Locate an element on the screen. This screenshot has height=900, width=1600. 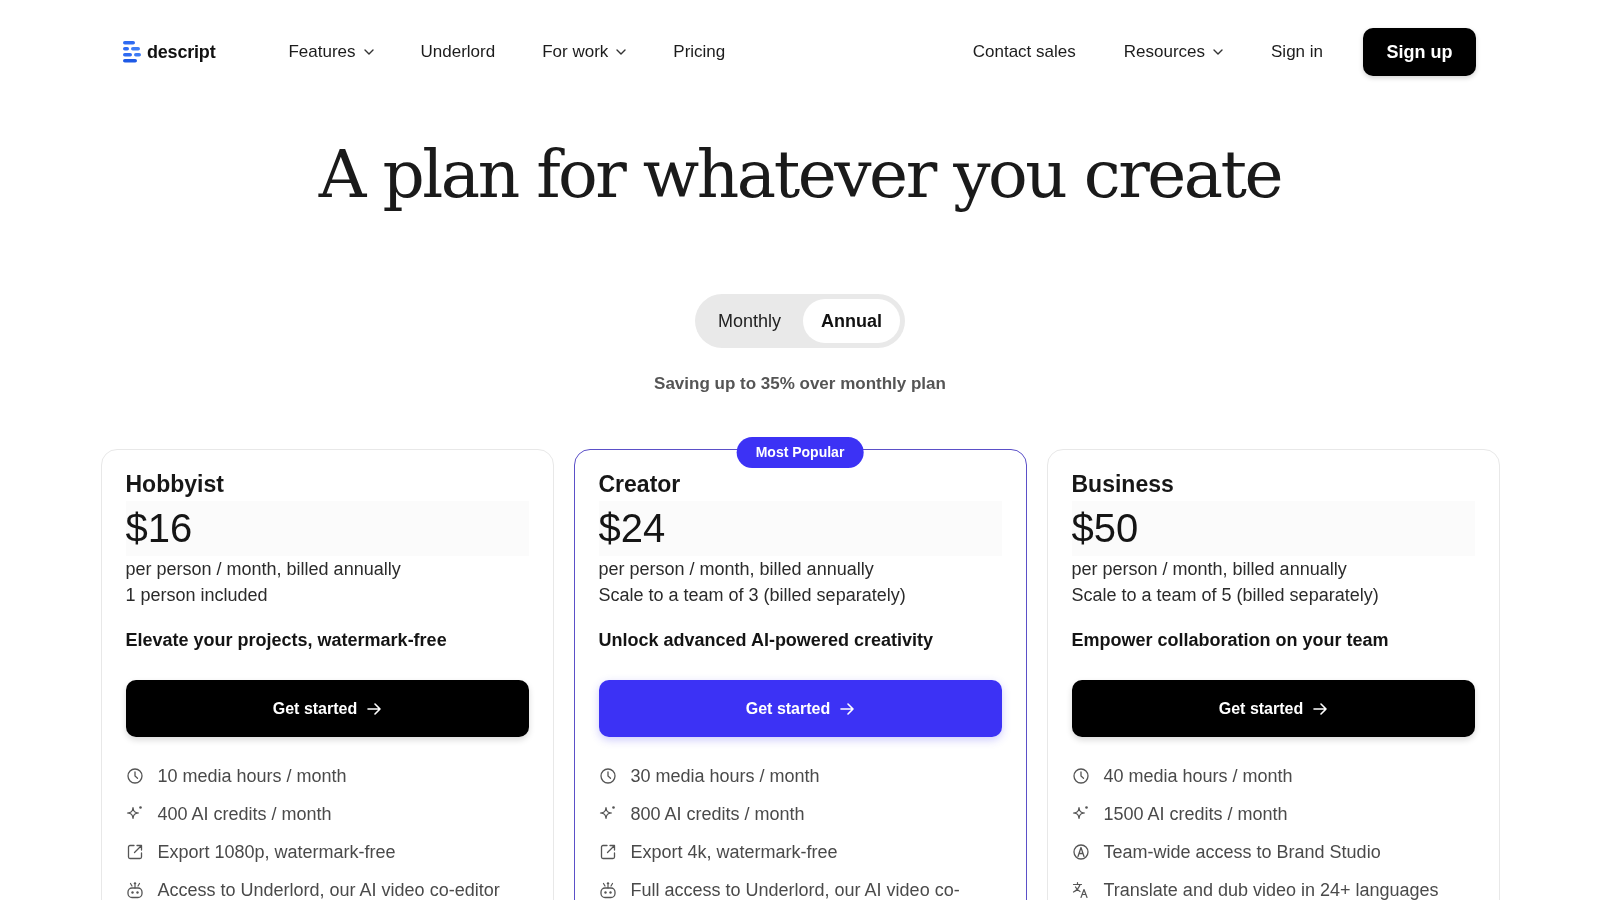
plan-price: $24 is located at coordinates (800, 528).